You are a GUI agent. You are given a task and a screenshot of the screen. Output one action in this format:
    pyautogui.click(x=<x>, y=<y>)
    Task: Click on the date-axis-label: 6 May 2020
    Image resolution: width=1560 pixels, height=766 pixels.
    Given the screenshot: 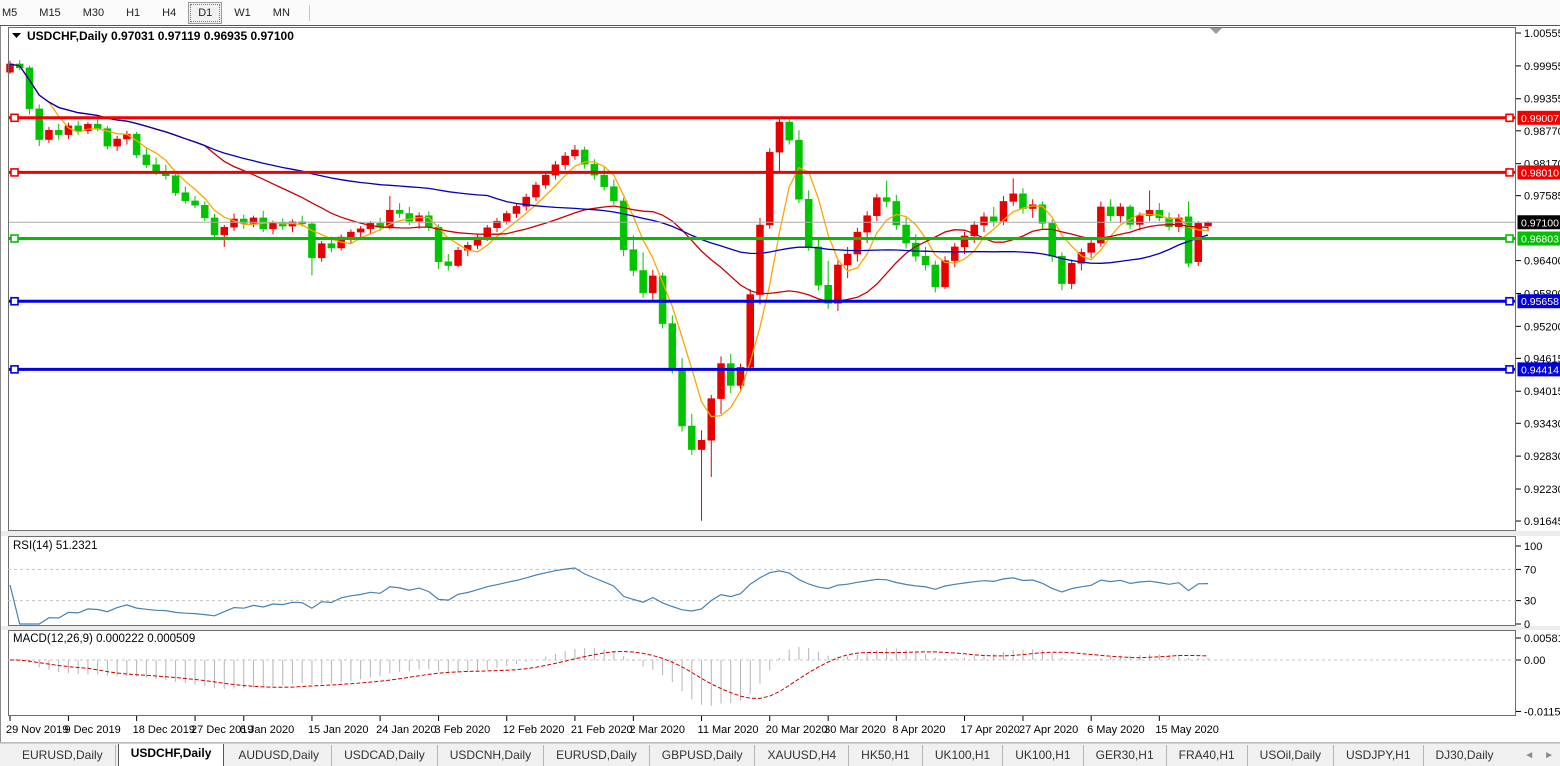 What is the action you would take?
    pyautogui.click(x=1115, y=730)
    